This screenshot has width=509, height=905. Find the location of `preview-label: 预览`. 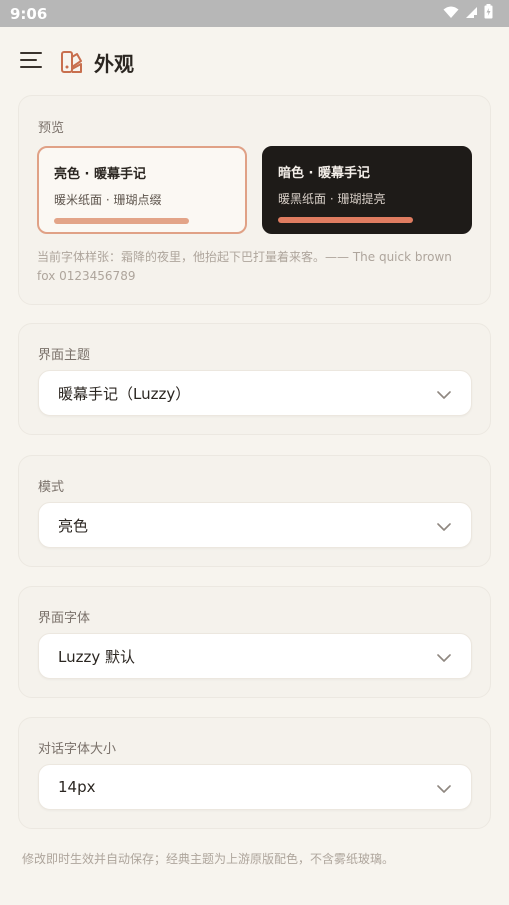

preview-label: 预览 is located at coordinates (51, 128).